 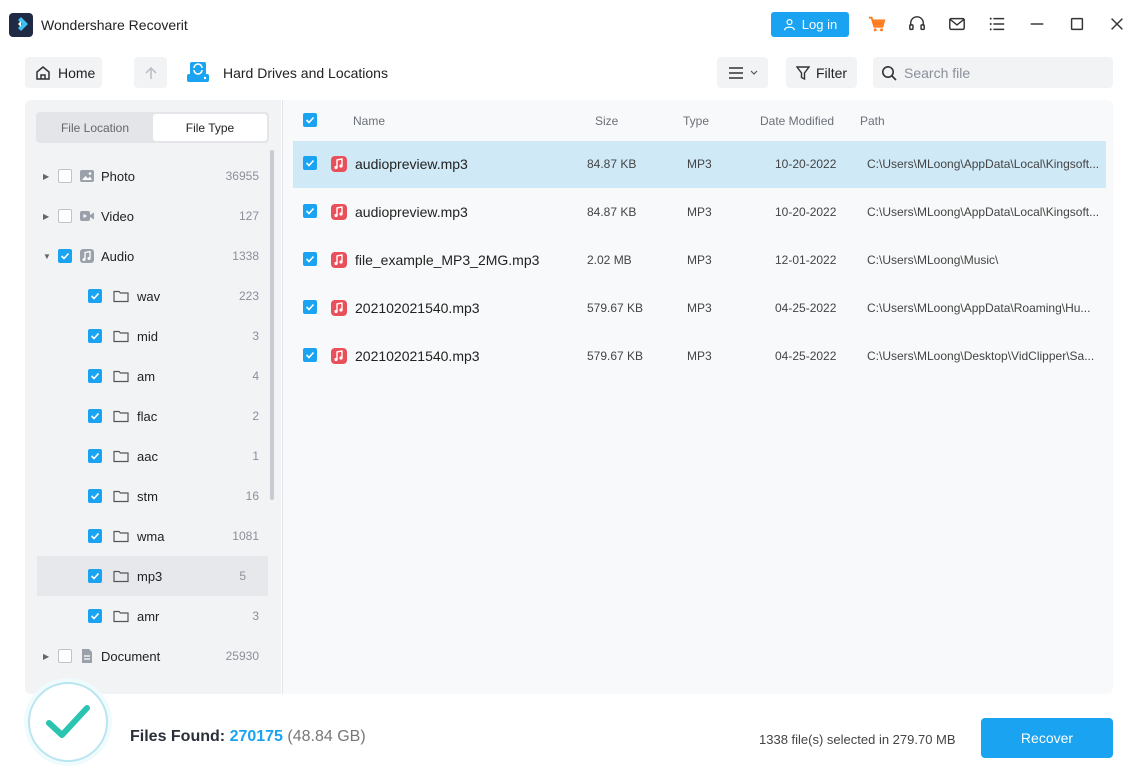 What do you see at coordinates (411, 212) in the screenshot?
I see `file-name: audiopreview.mp3` at bounding box center [411, 212].